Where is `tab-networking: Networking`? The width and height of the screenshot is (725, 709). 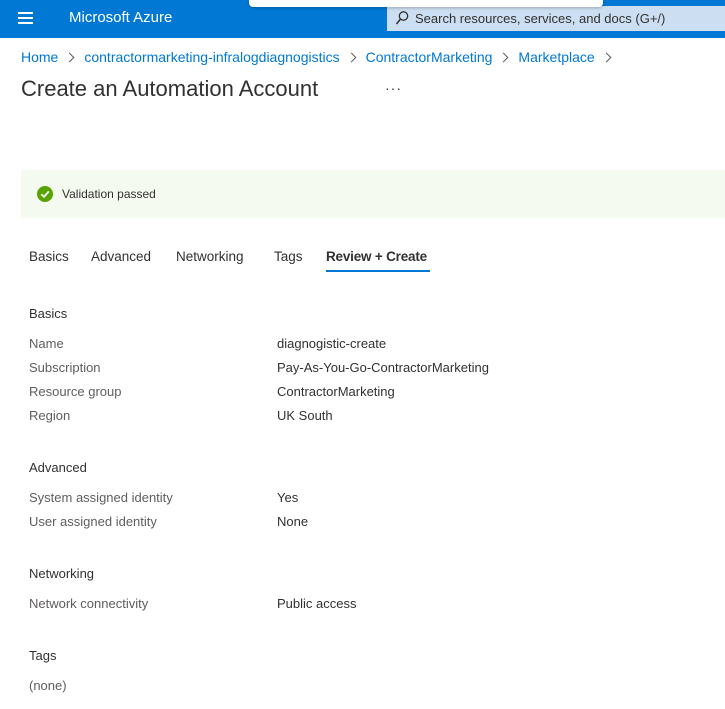
tab-networking: Networking is located at coordinates (210, 256).